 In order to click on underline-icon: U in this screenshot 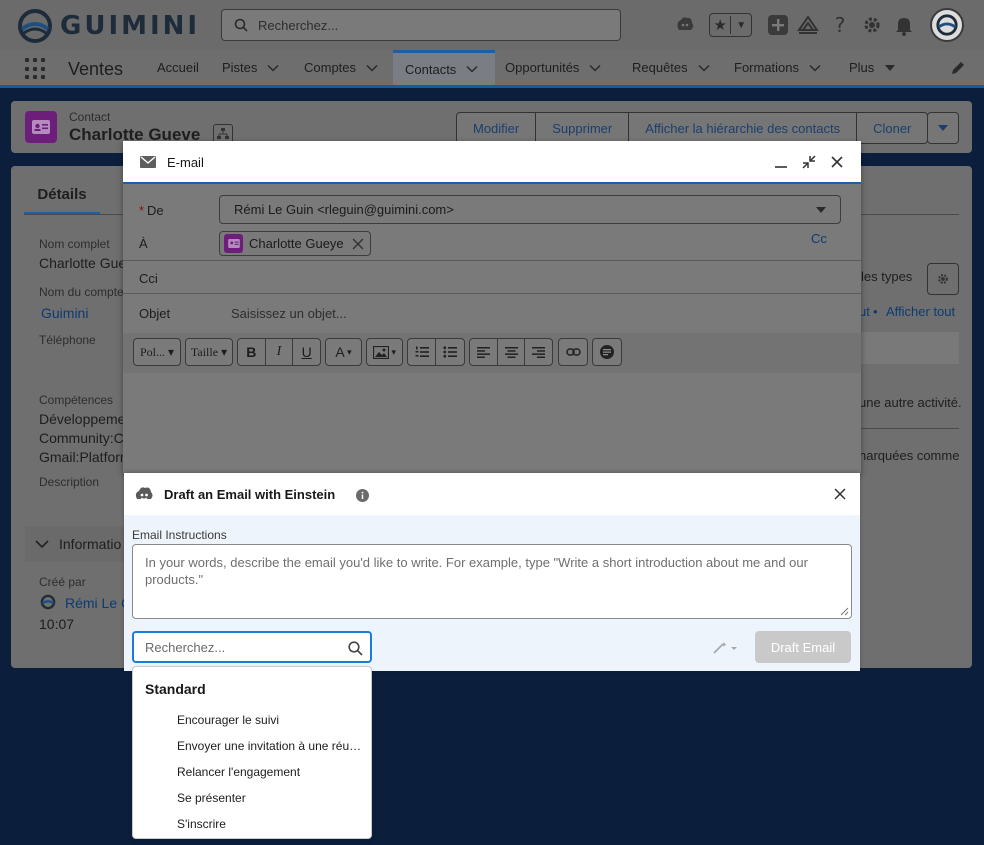, I will do `click(306, 352)`.